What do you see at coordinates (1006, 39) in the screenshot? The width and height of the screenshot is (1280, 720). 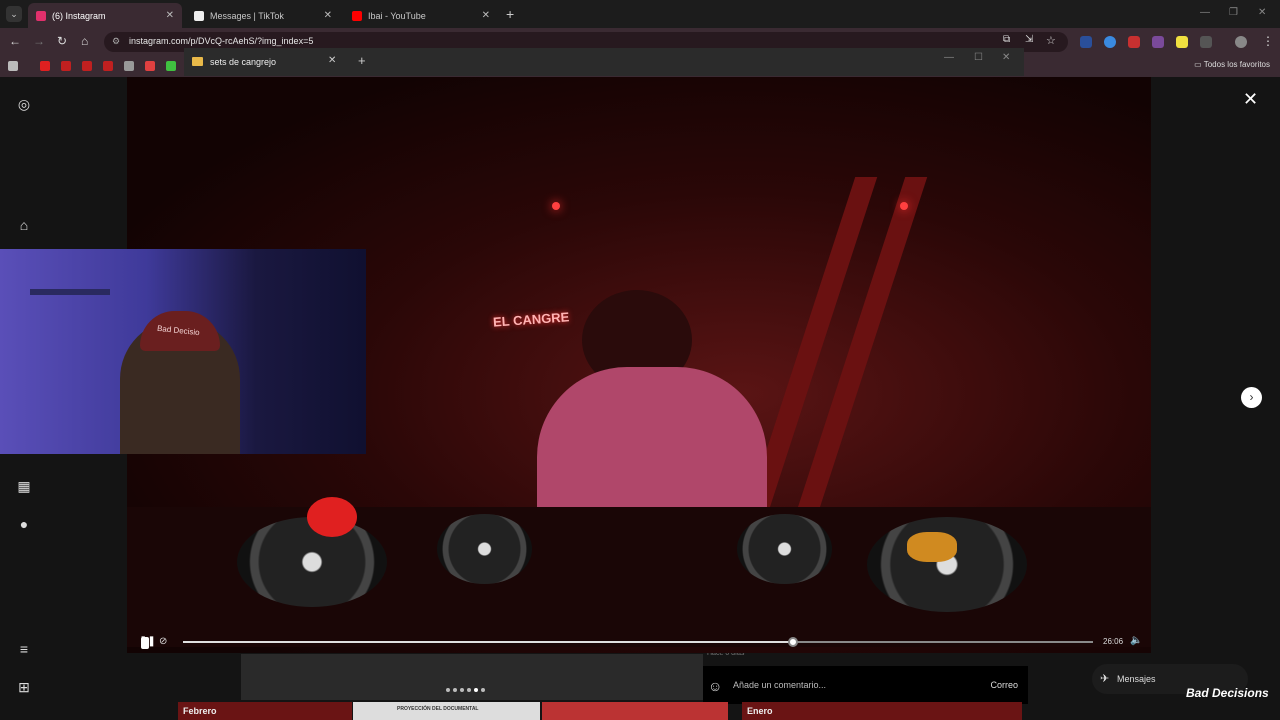 I see `translate-icon: ⧉` at bounding box center [1006, 39].